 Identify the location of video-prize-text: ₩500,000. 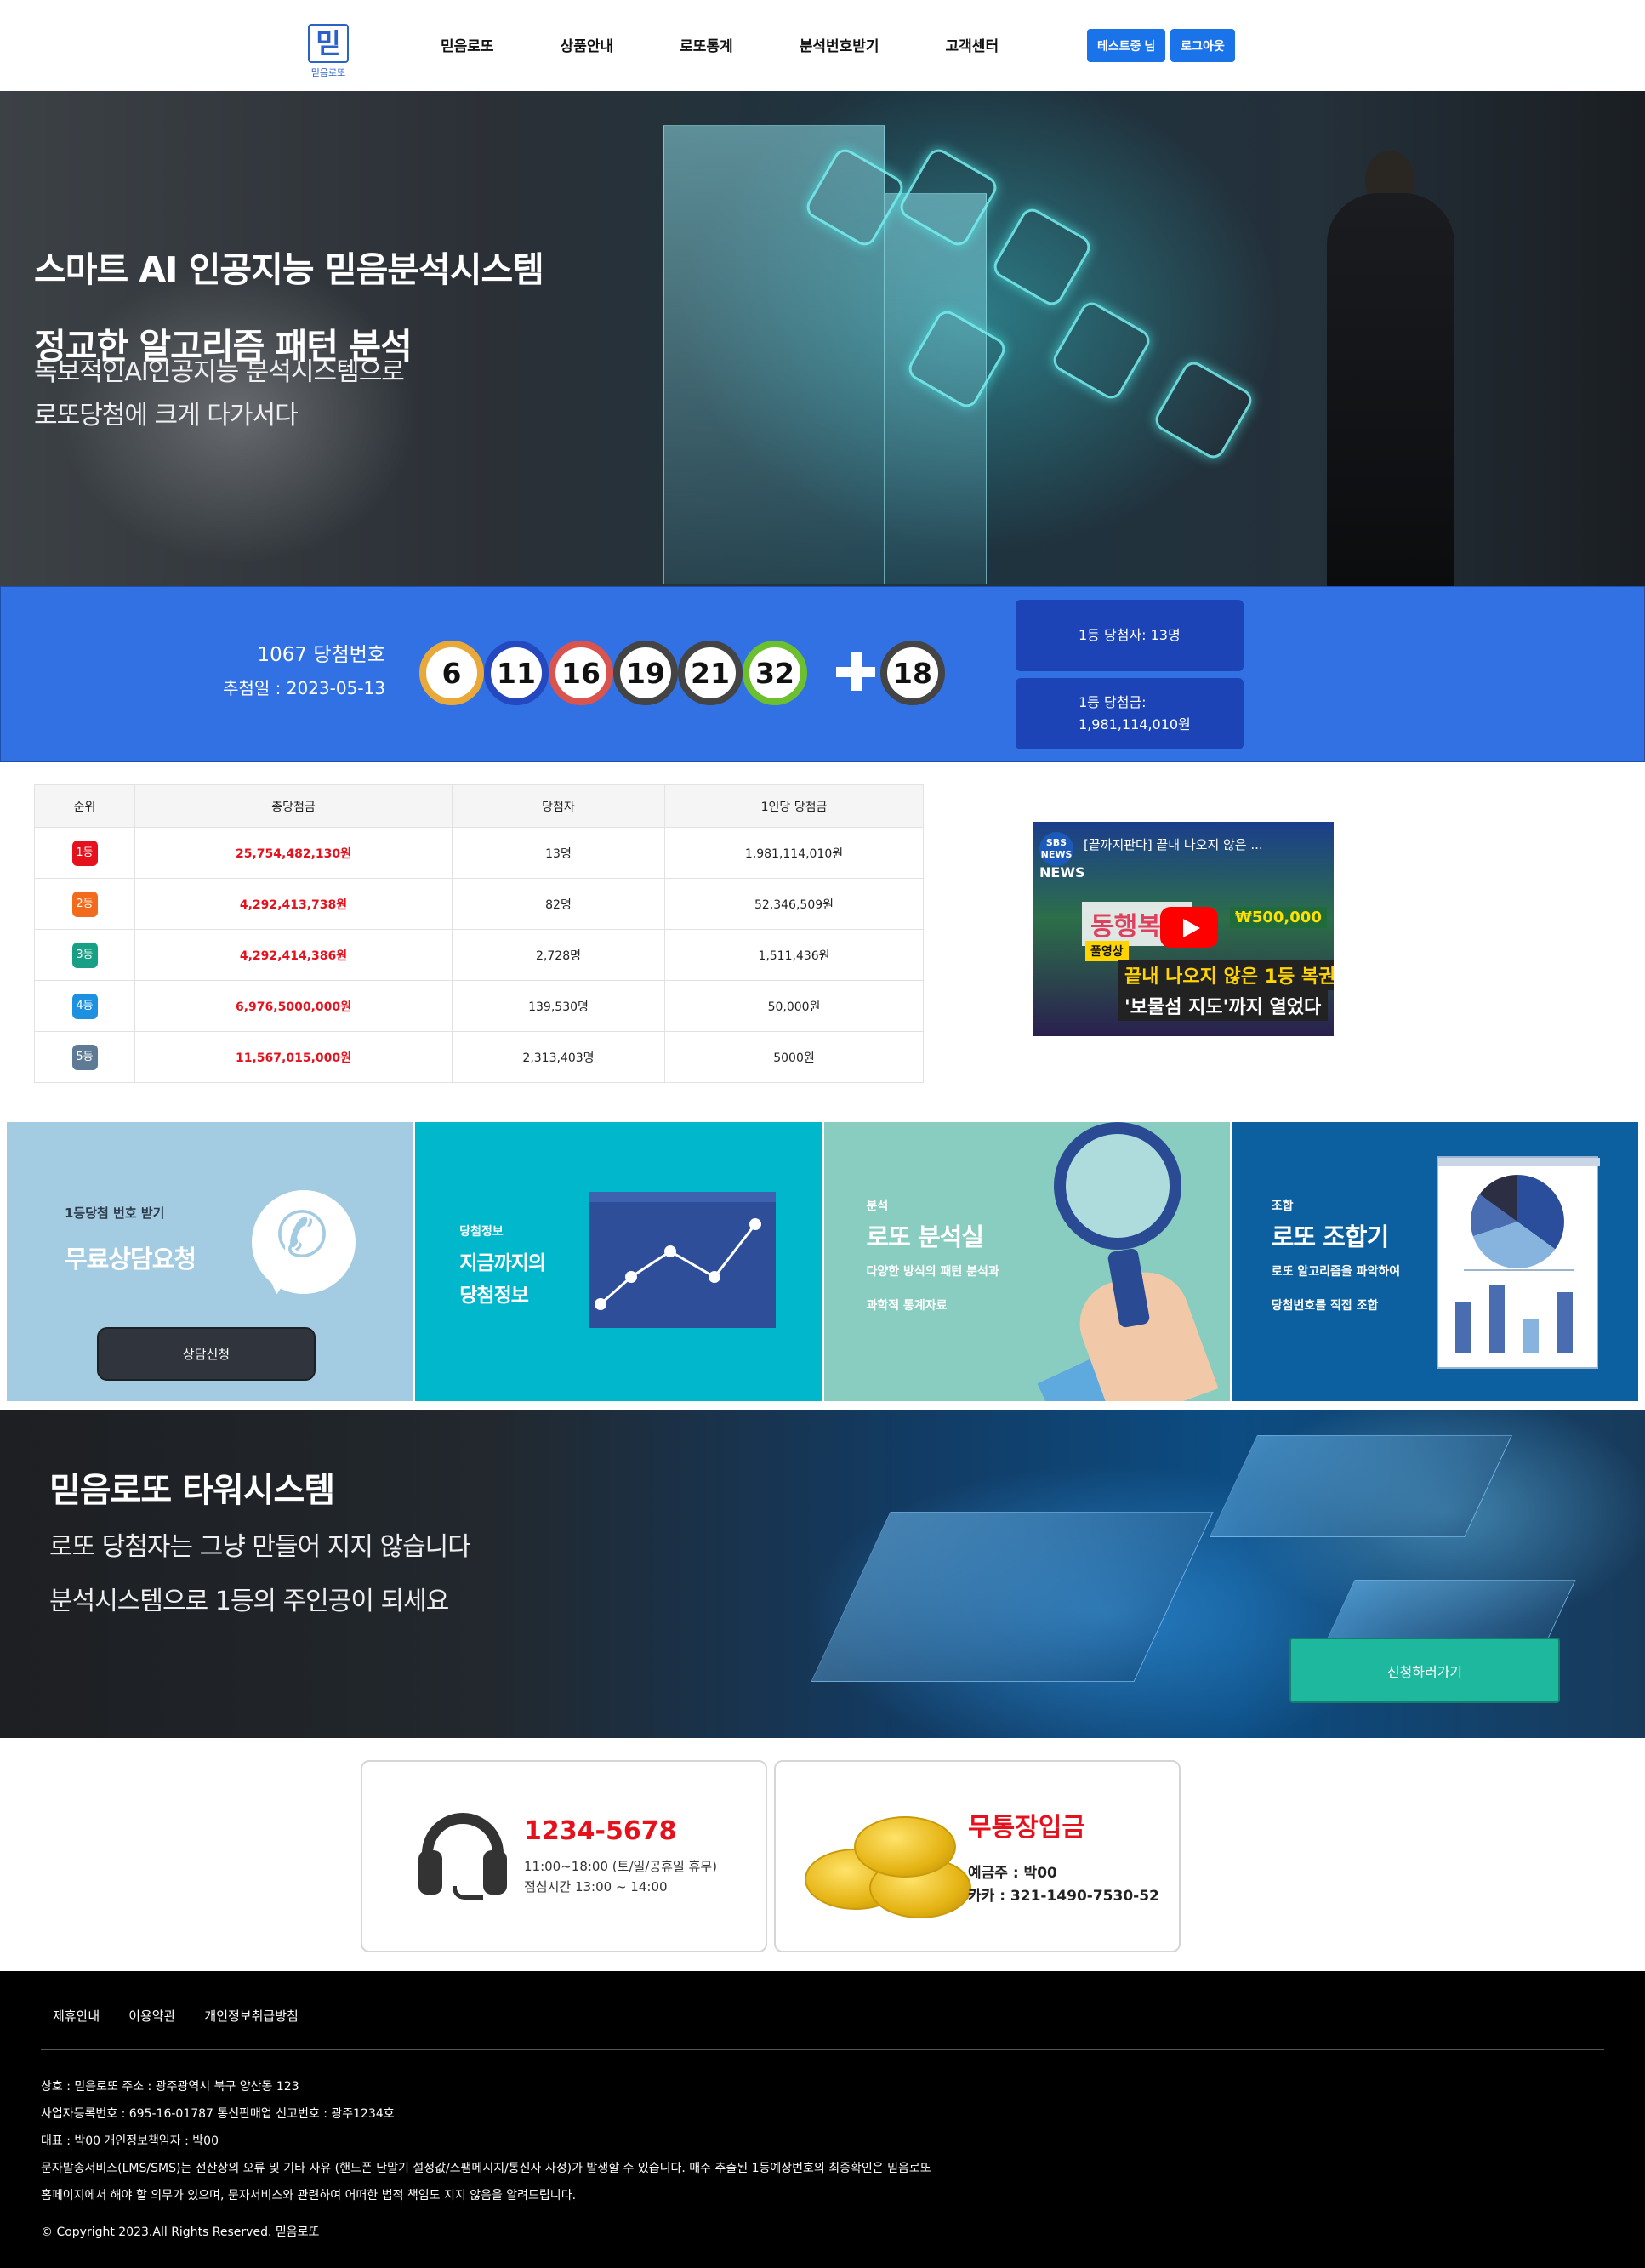
(1278, 918).